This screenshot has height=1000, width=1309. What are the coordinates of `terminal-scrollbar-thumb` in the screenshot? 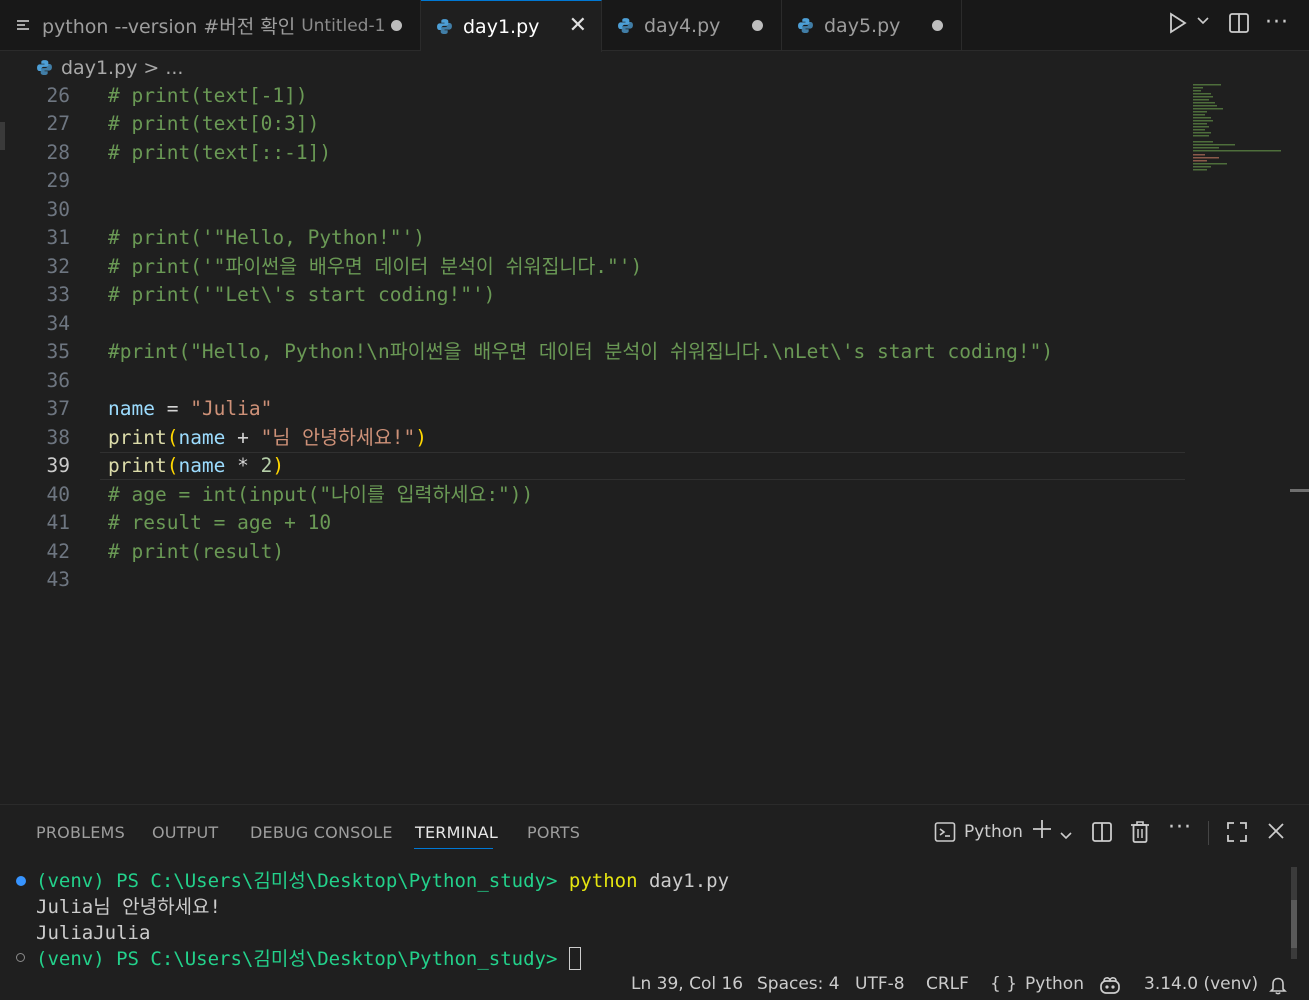 It's located at (1294, 924).